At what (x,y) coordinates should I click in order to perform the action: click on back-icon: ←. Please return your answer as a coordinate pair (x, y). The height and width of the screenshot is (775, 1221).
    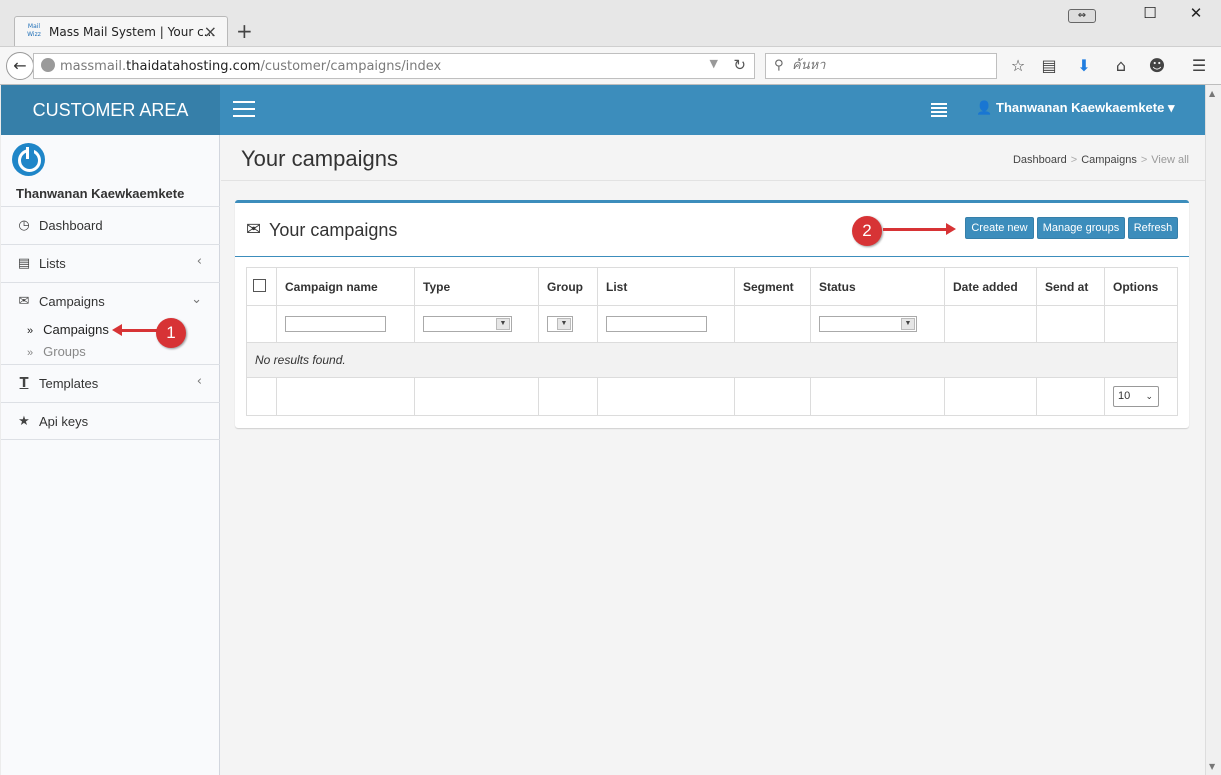
    Looking at the image, I should click on (20, 66).